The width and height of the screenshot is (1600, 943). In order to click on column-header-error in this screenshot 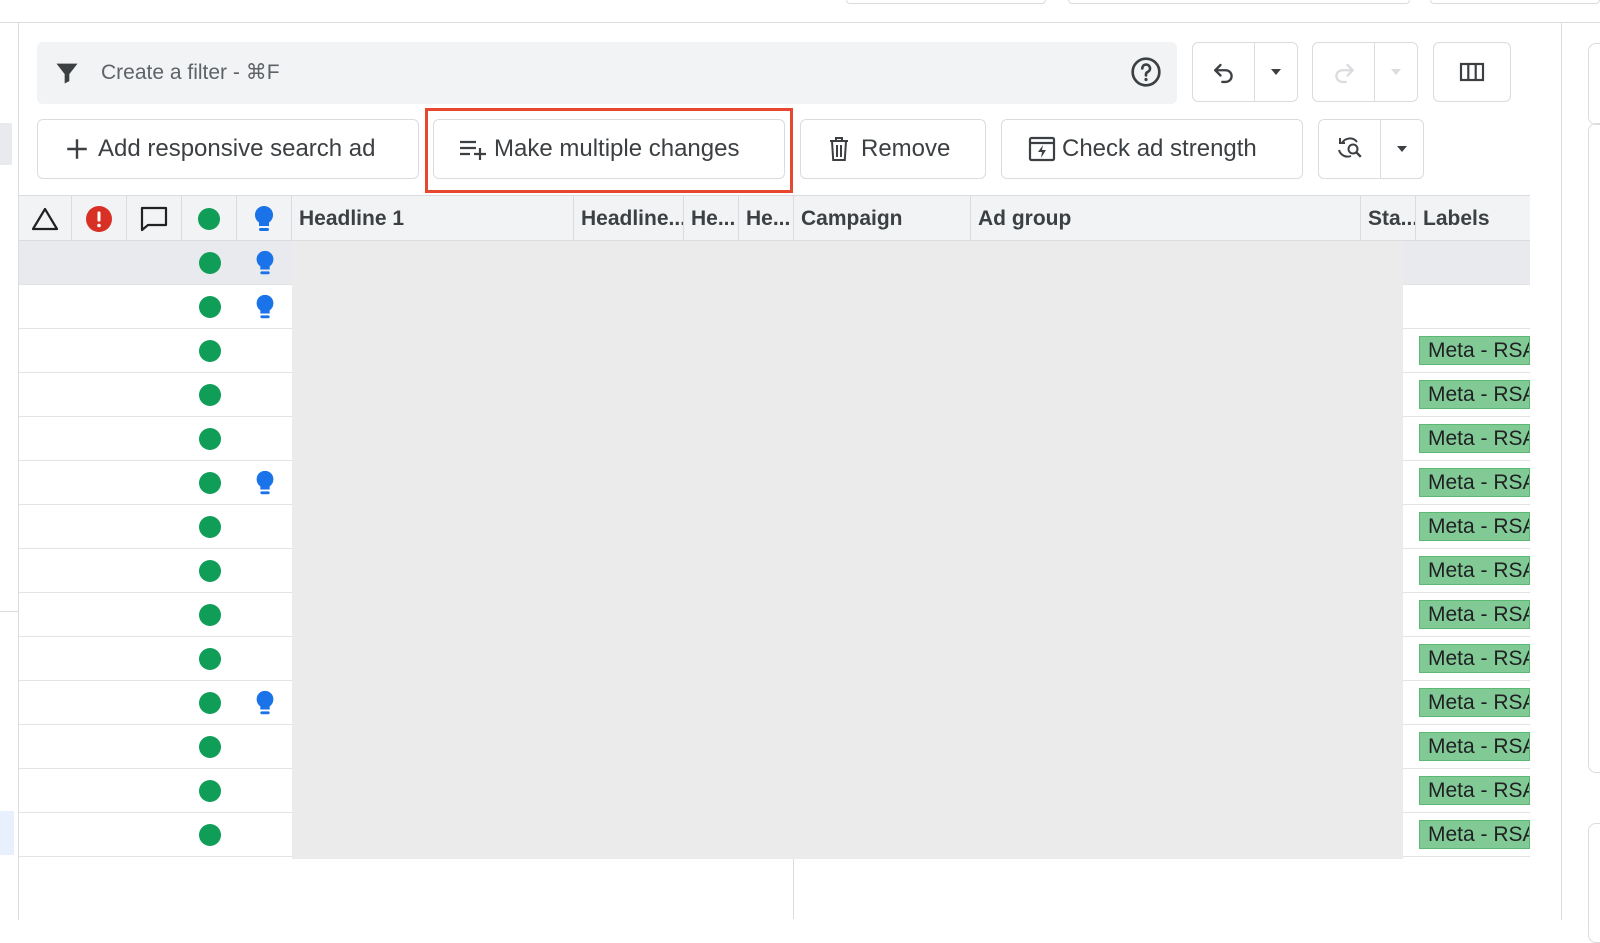, I will do `click(99, 218)`.